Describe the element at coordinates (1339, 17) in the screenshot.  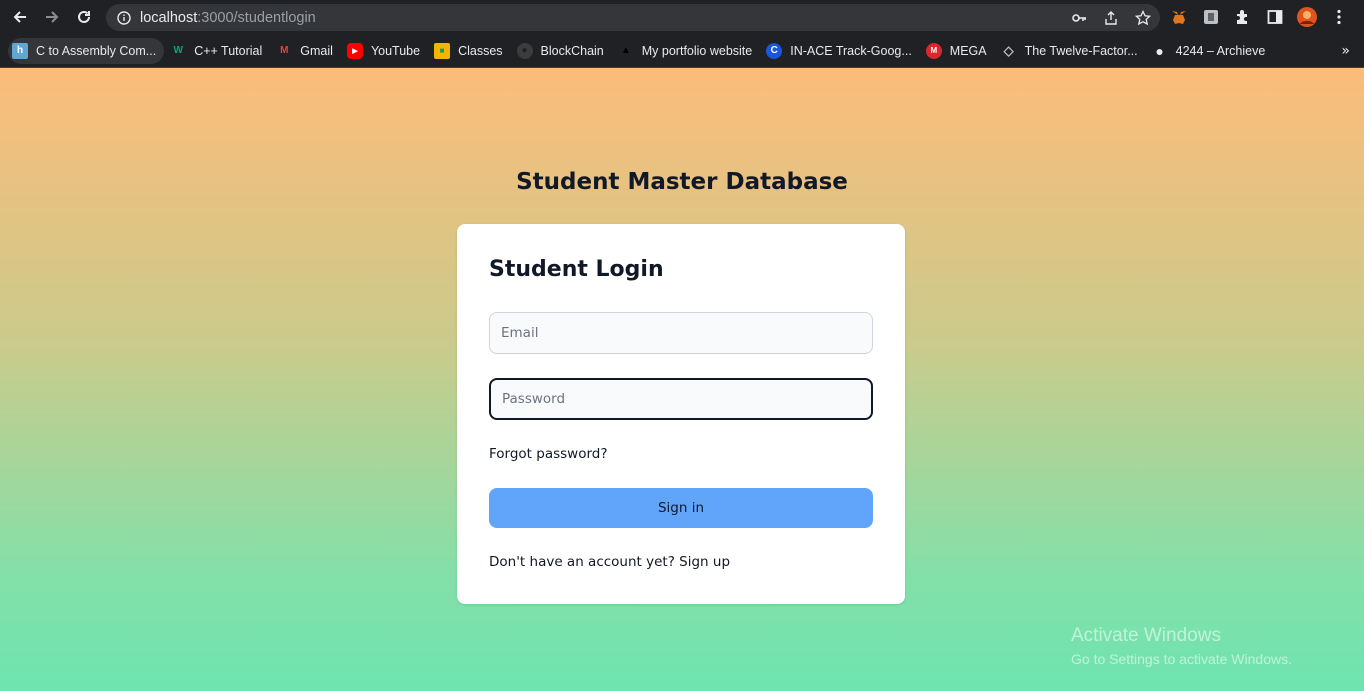
I see `more-menu-icon` at that location.